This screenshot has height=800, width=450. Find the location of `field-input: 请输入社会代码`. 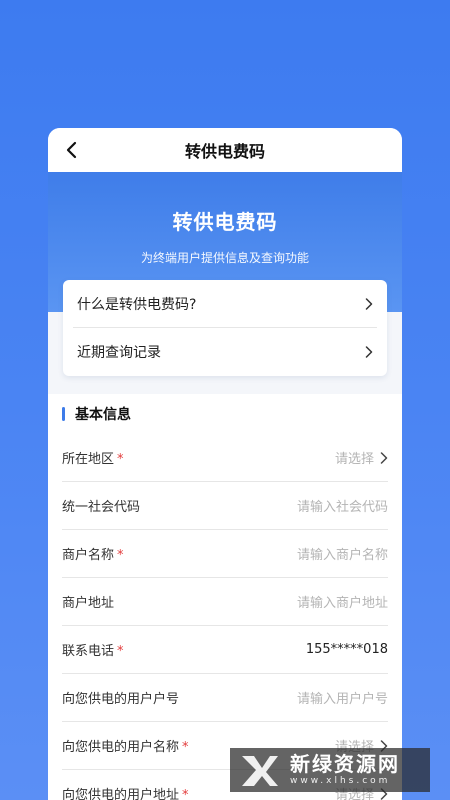

field-input: 请输入社会代码 is located at coordinates (342, 505).